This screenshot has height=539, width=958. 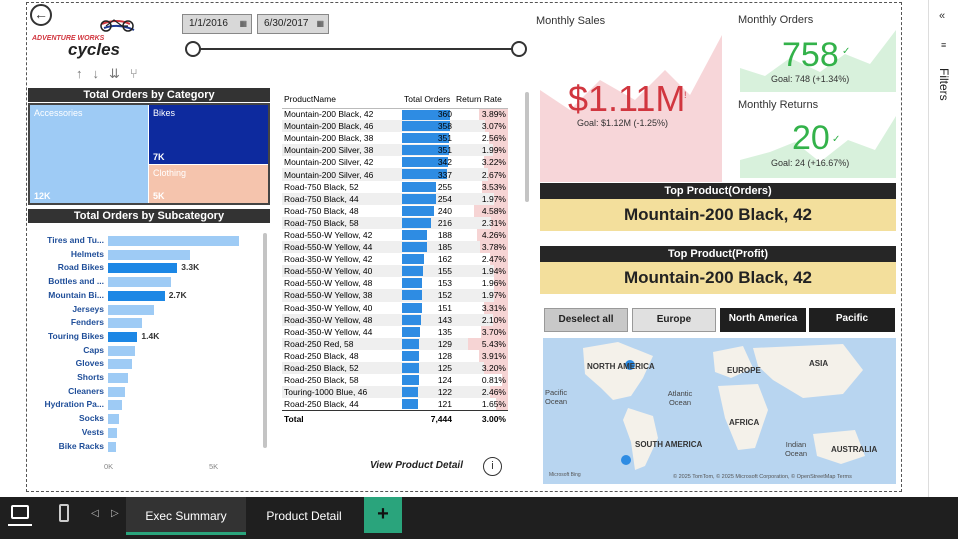 What do you see at coordinates (395, 307) in the screenshot?
I see `table-row: Road-350-W Yellow, 40 151 3.31%` at bounding box center [395, 307].